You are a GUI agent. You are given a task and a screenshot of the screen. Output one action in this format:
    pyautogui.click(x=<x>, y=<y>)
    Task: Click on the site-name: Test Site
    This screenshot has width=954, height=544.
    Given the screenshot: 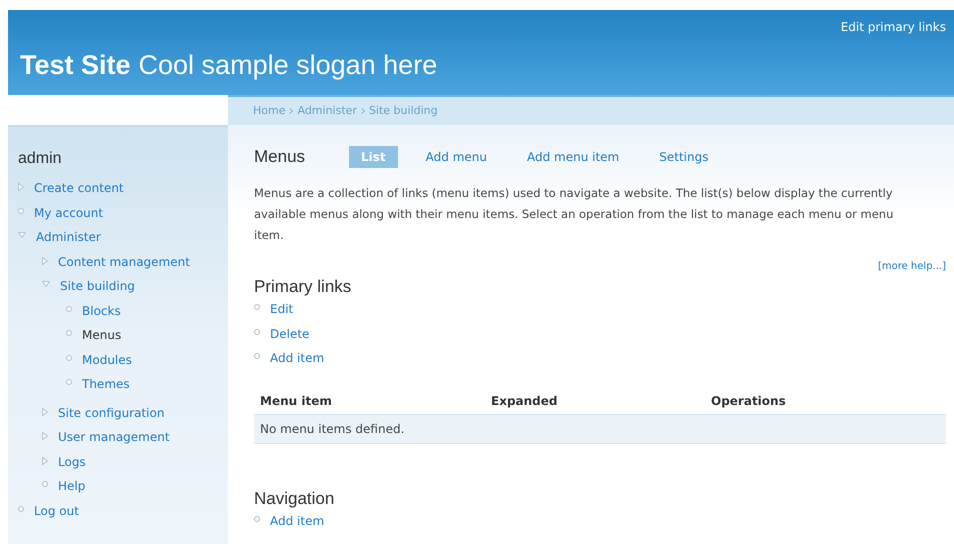 What is the action you would take?
    pyautogui.click(x=75, y=65)
    